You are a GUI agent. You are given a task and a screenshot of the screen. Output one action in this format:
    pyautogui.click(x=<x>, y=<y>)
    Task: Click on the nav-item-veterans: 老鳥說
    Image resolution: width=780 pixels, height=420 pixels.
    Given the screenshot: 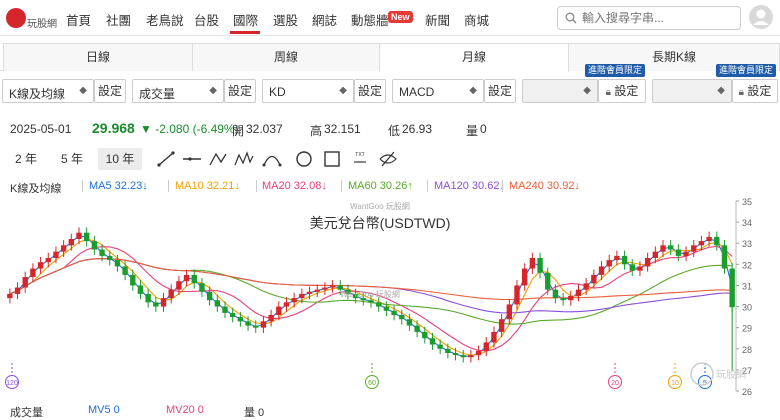 What is the action you would take?
    pyautogui.click(x=165, y=19)
    